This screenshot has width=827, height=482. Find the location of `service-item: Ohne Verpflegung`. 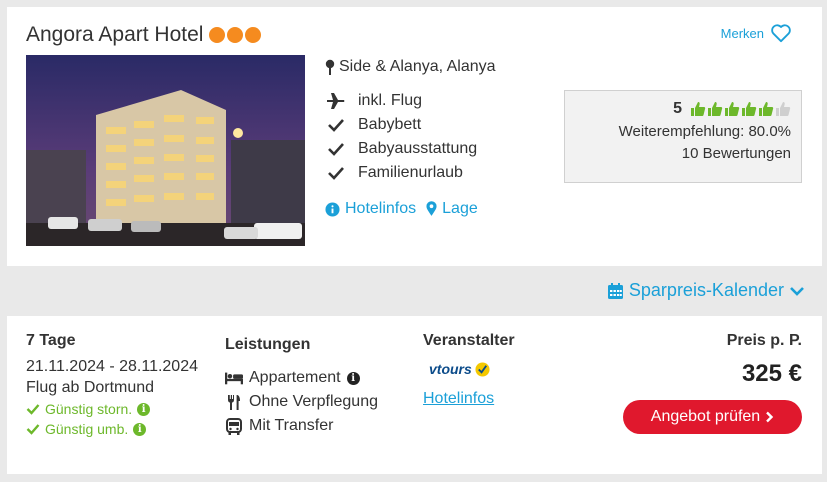

service-item: Ohne Verpflegung is located at coordinates (301, 402).